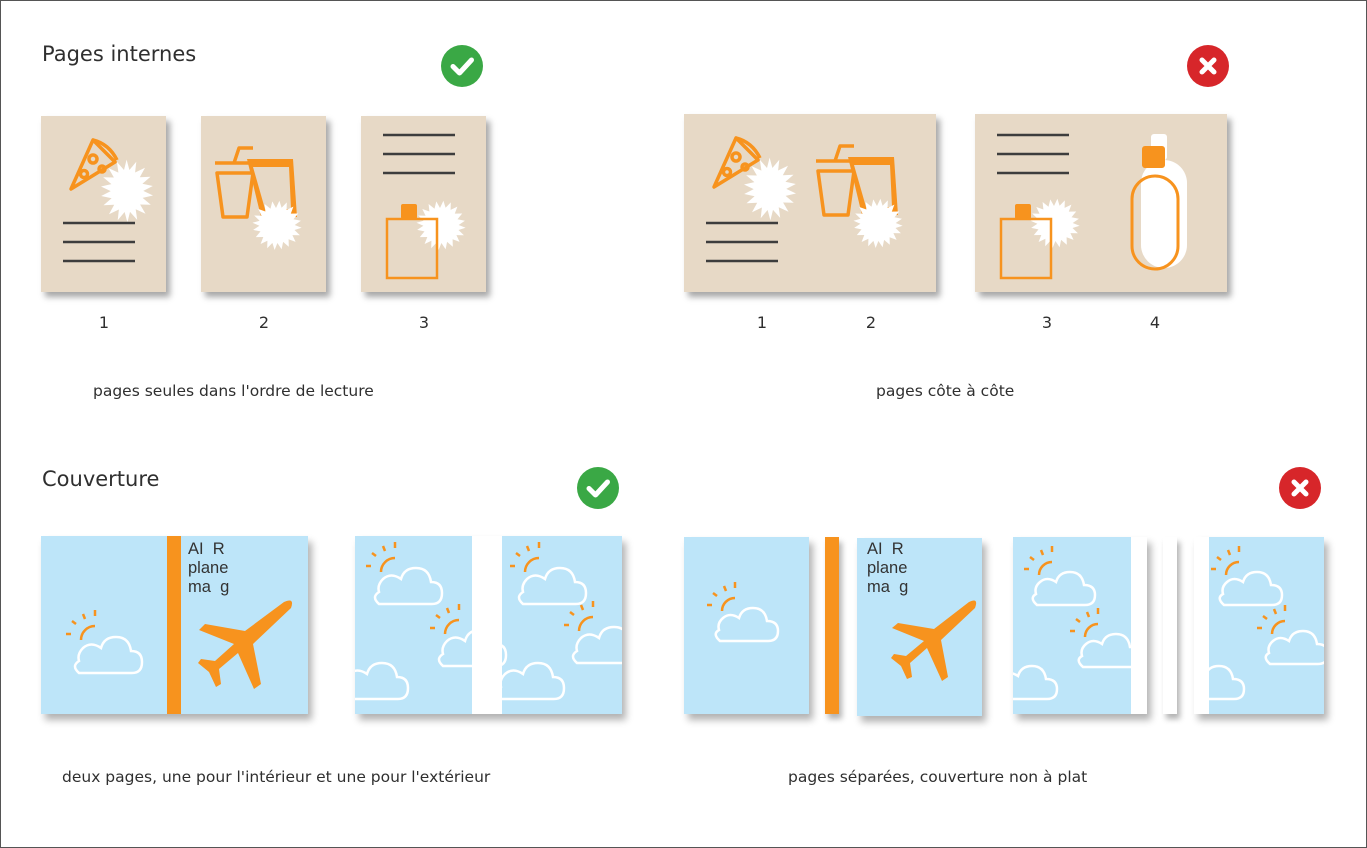 The height and width of the screenshot is (848, 1367). I want to click on cover-outside-spread: AI R plane ma g, so click(174, 625).